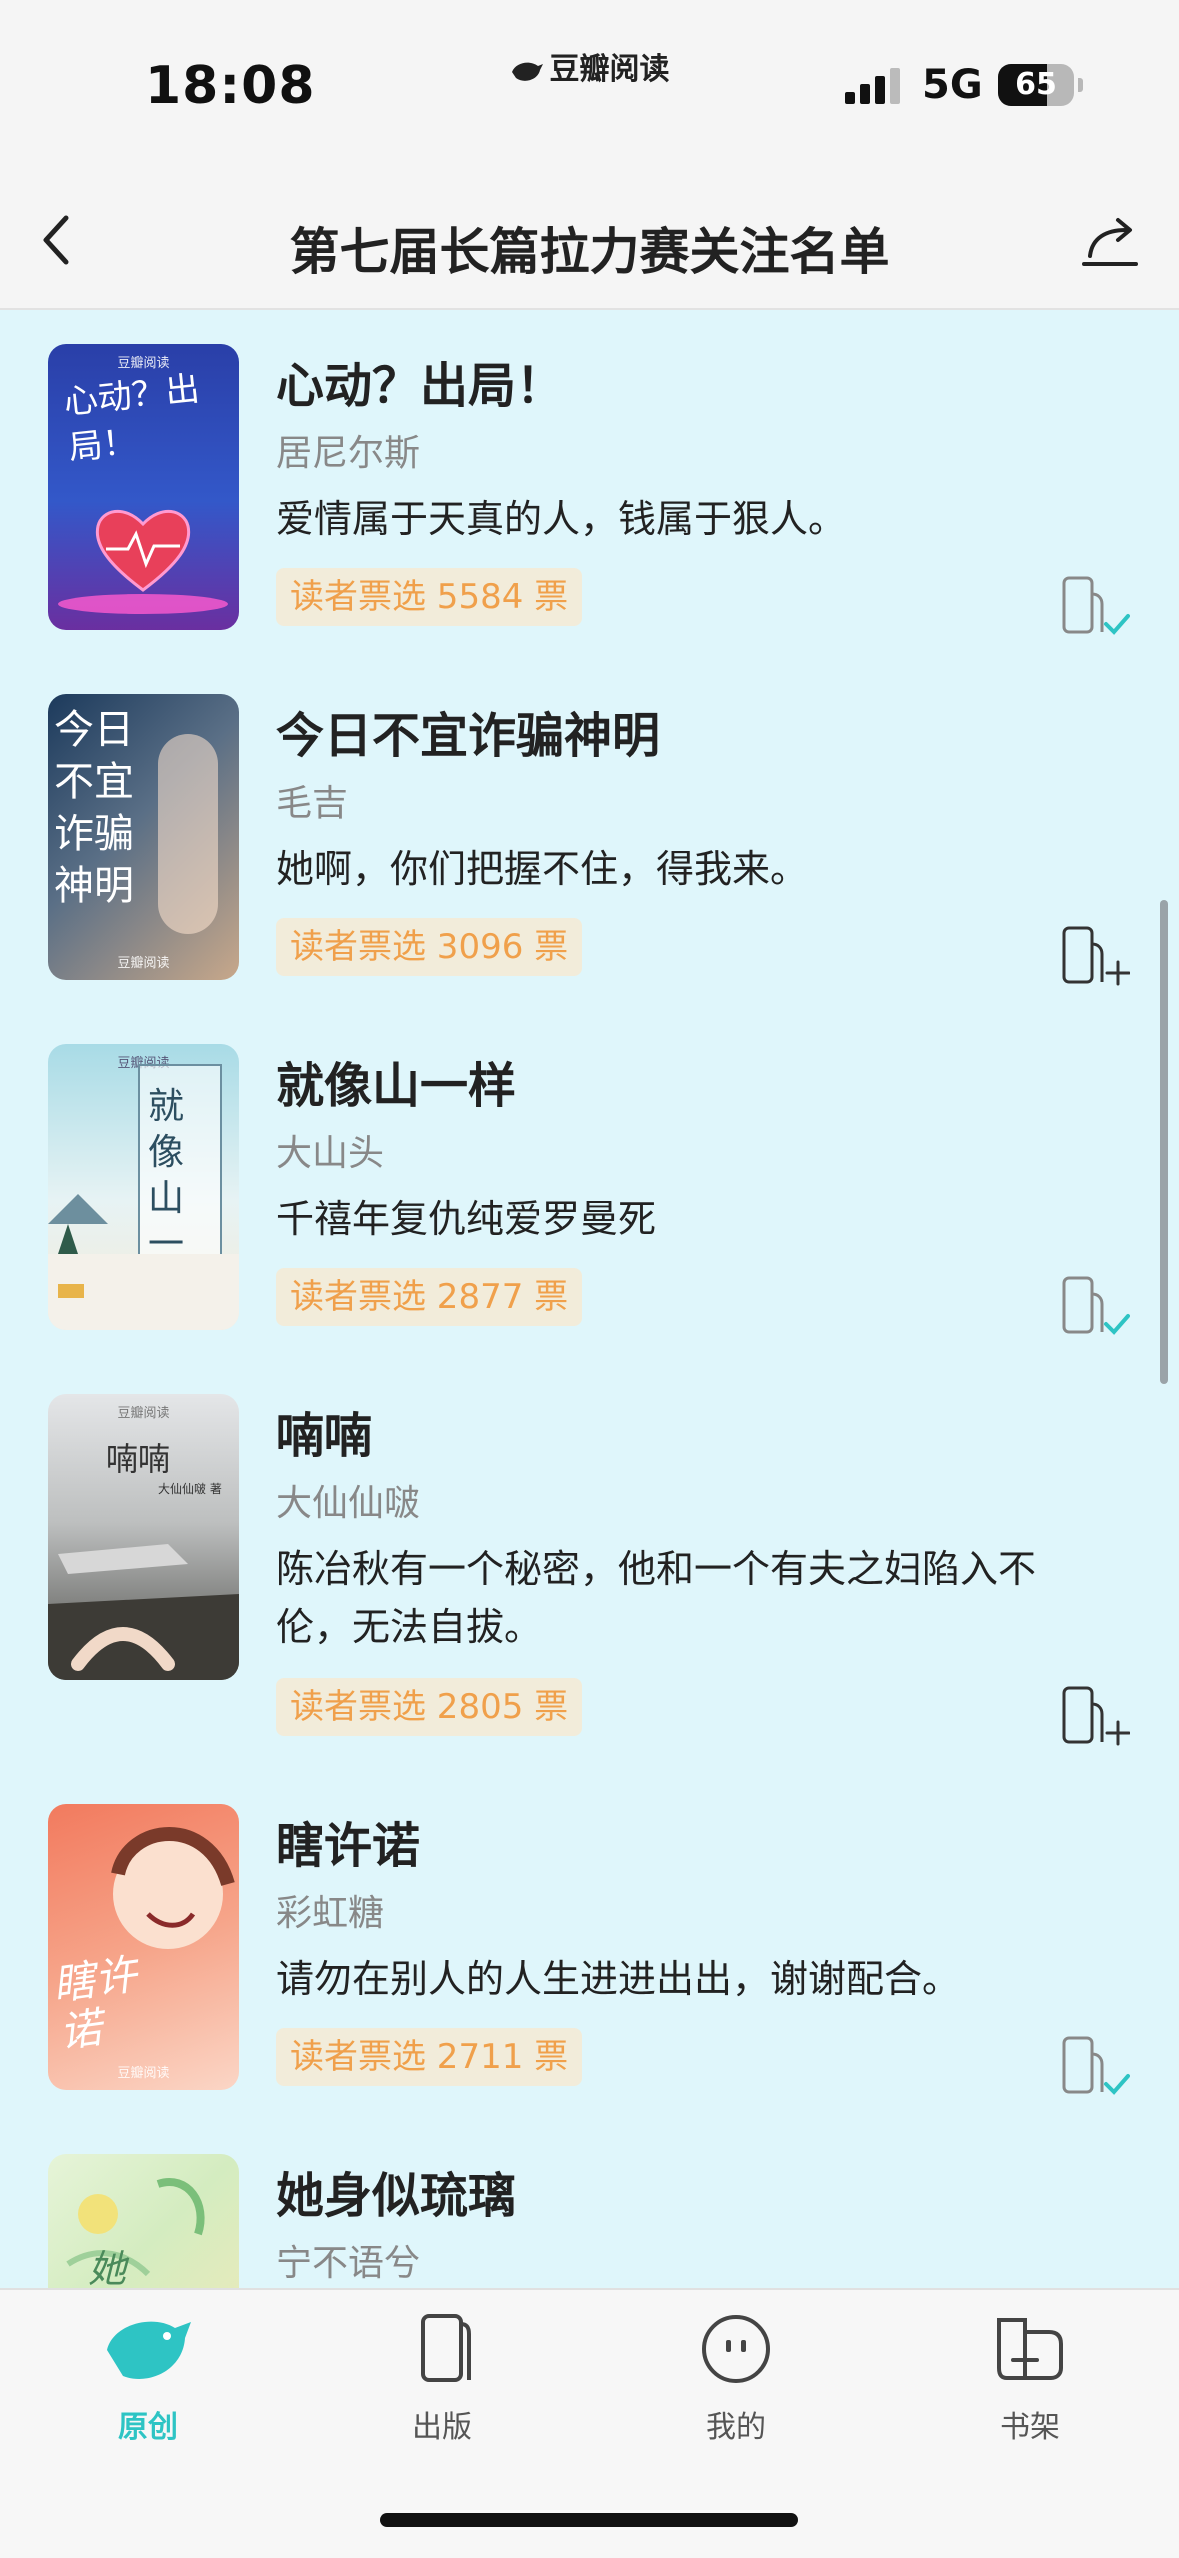 The width and height of the screenshot is (1179, 2558). Describe the element at coordinates (442, 2427) in the screenshot. I see `tab-label: 出版` at that location.